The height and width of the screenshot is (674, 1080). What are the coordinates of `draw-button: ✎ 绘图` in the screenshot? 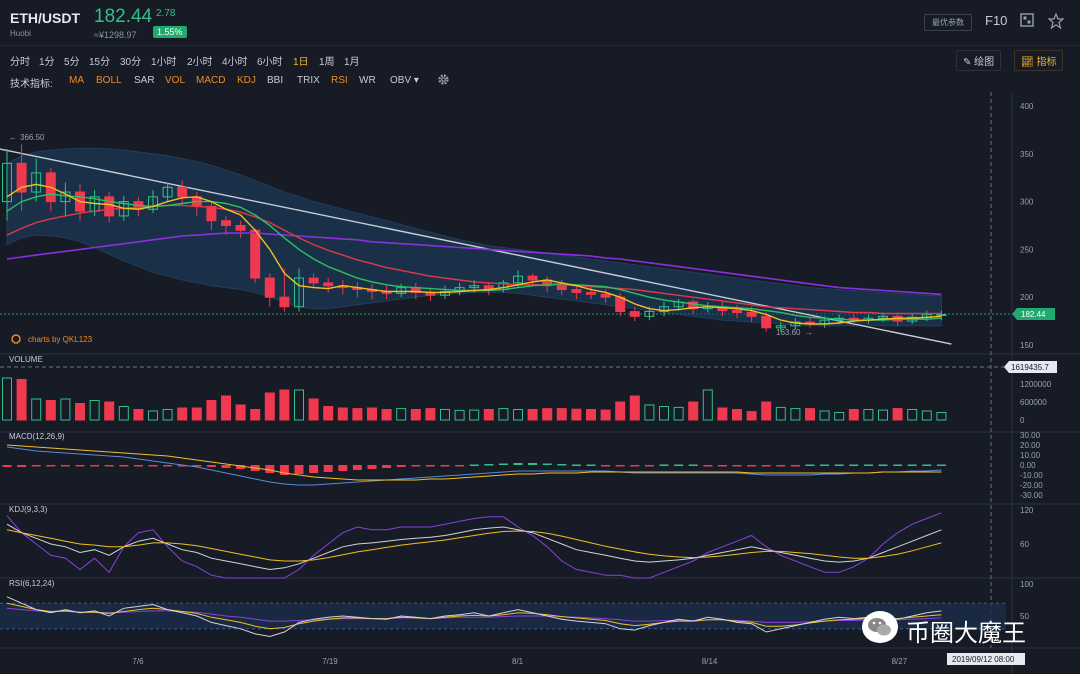 It's located at (979, 60).